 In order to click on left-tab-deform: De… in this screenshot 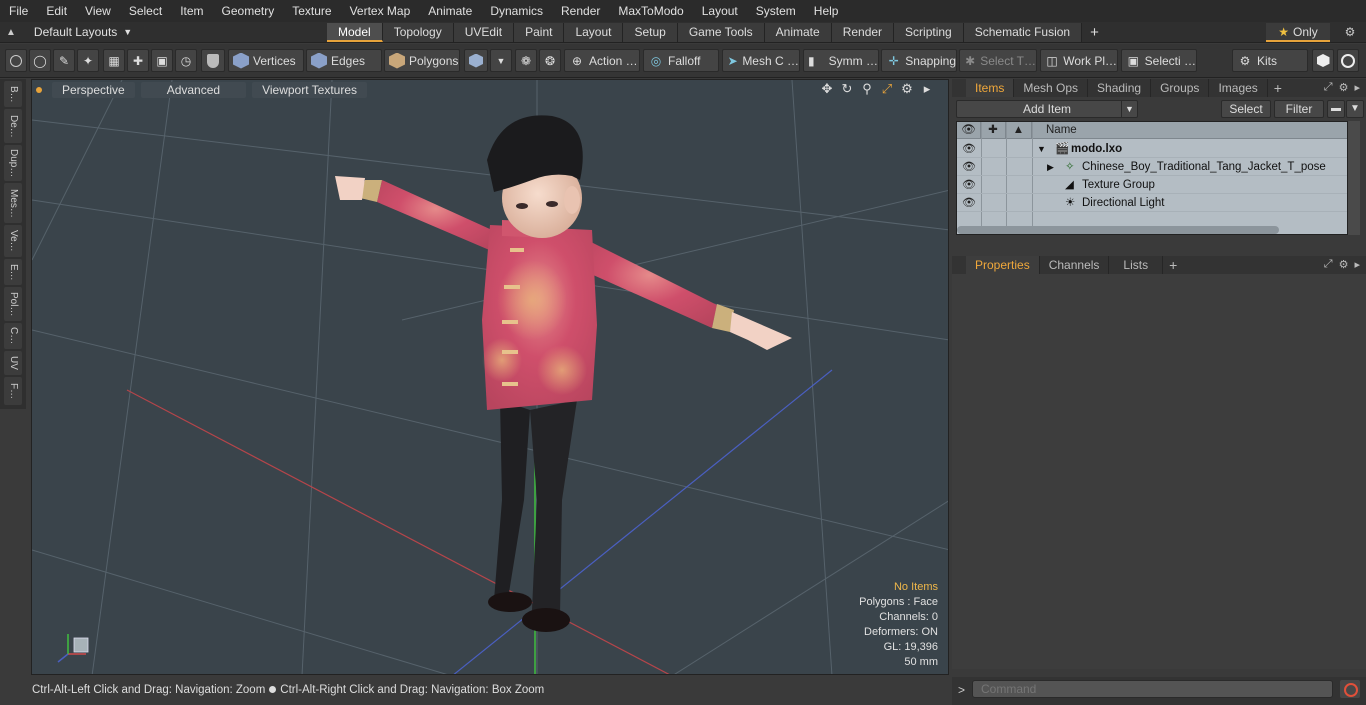, I will do `click(13, 126)`.